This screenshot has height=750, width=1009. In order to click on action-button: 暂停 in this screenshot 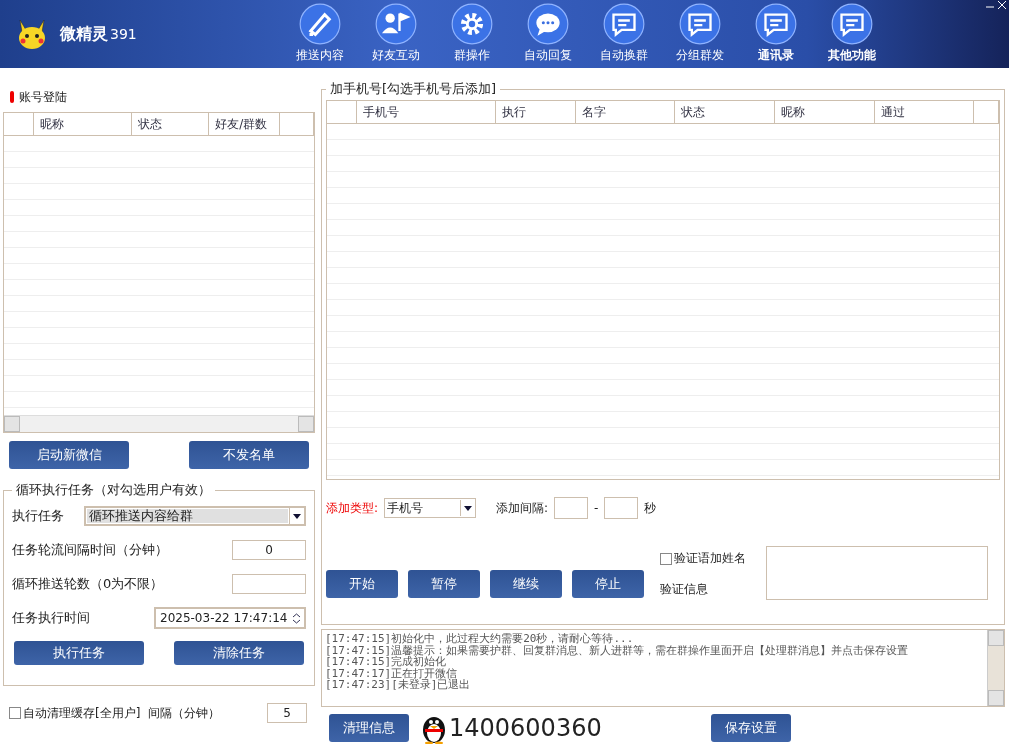, I will do `click(444, 584)`.